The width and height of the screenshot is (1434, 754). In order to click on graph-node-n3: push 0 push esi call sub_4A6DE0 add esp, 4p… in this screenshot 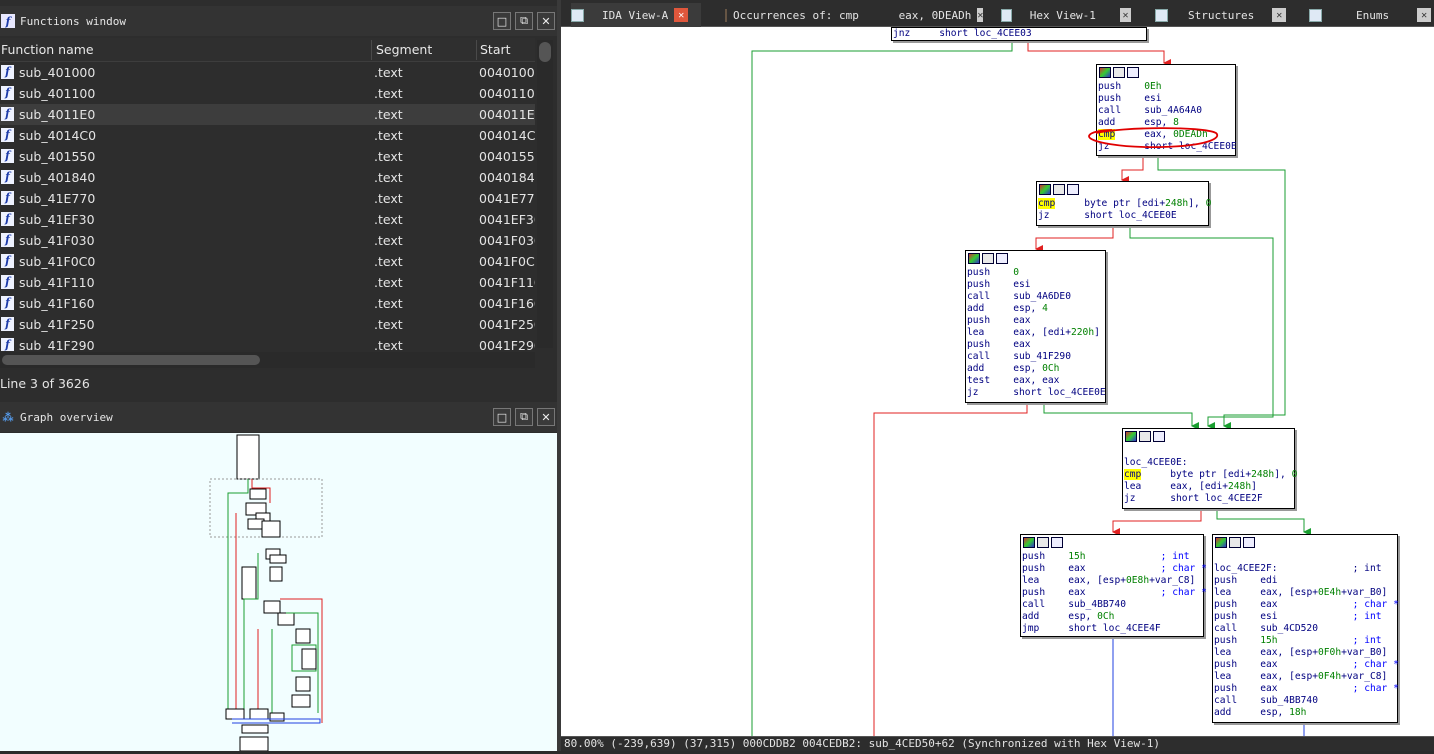, I will do `click(1035, 326)`.